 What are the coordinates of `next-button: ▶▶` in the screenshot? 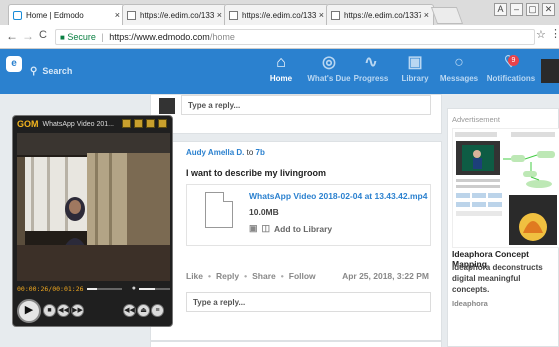 It's located at (77, 310).